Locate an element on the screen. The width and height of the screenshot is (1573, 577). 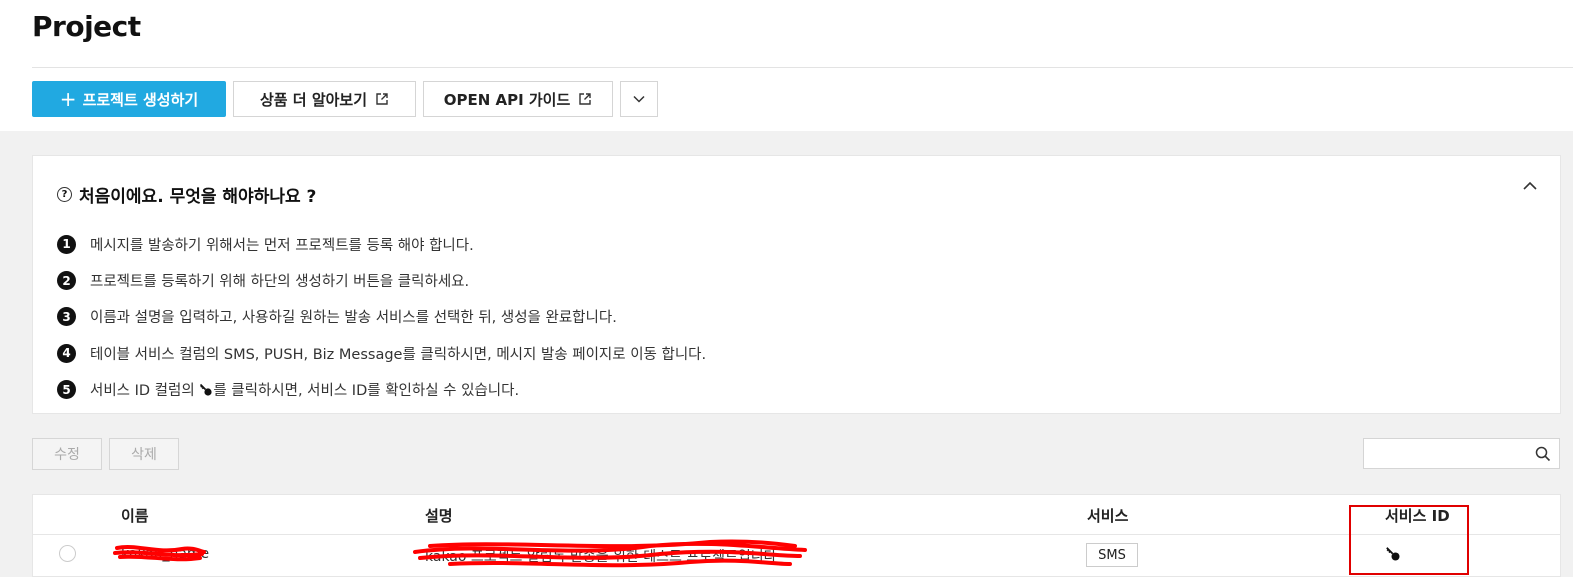
page-title: Project is located at coordinates (86, 26).